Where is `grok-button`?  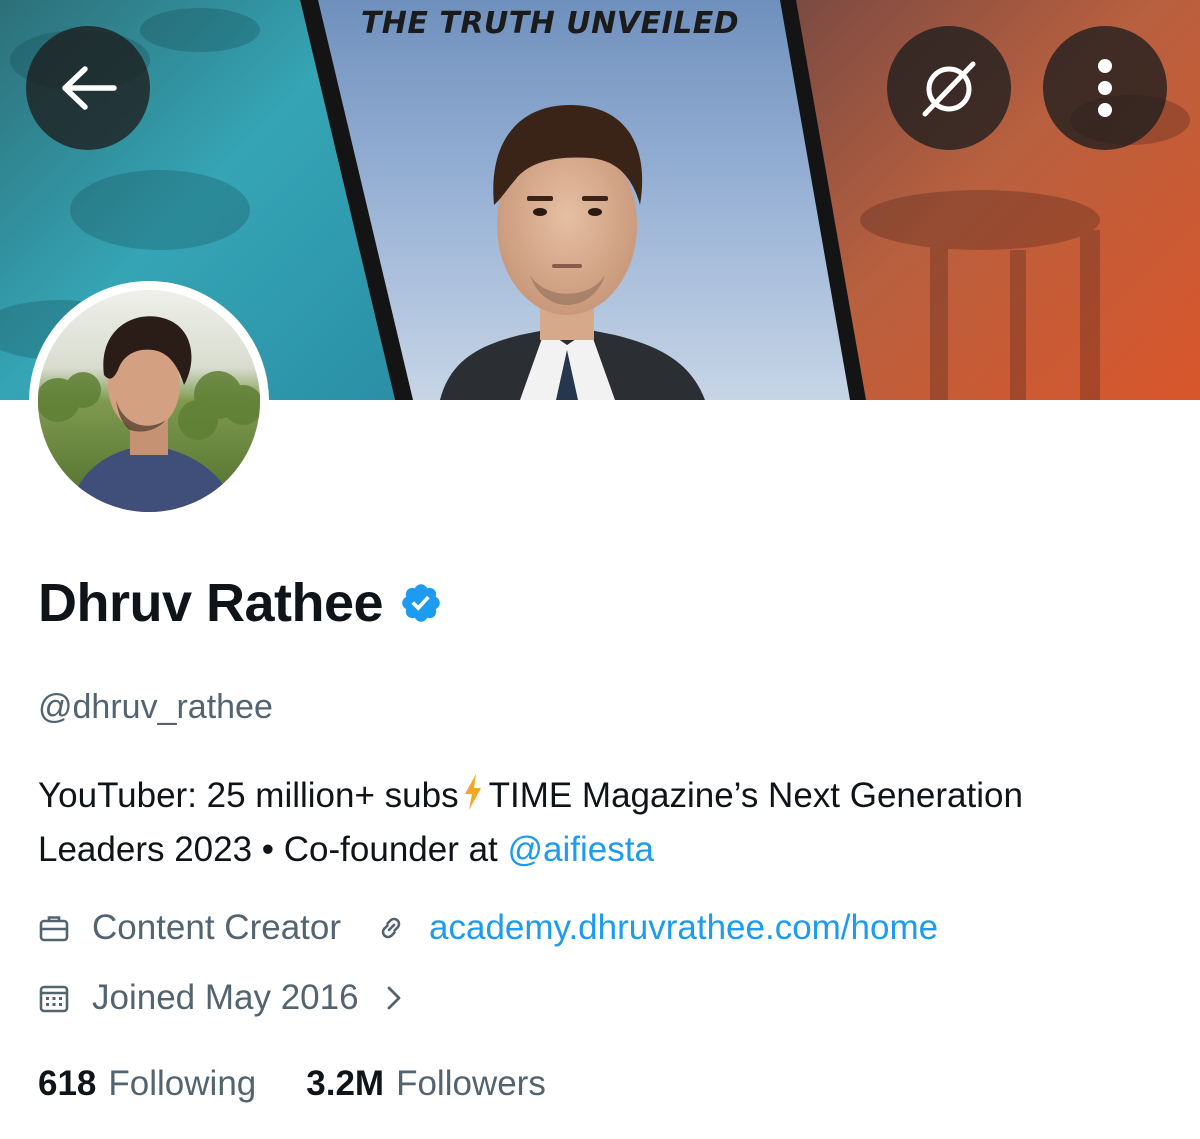 grok-button is located at coordinates (949, 88).